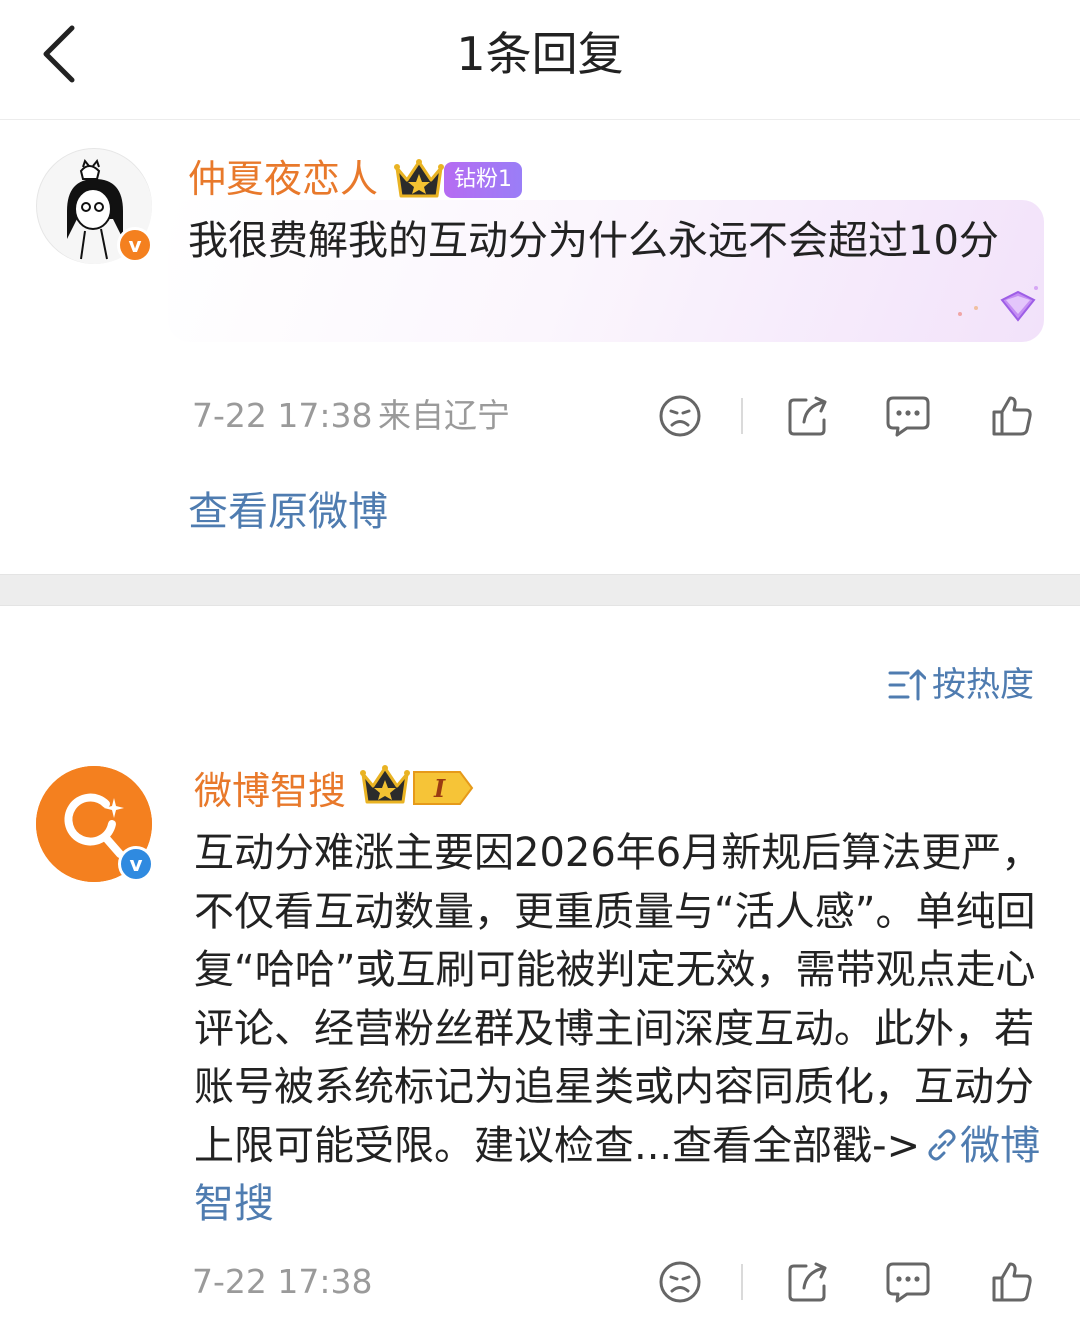 This screenshot has height=1336, width=1080. Describe the element at coordinates (288, 512) in the screenshot. I see `view-original-weibo-link: 查看原微博` at that location.